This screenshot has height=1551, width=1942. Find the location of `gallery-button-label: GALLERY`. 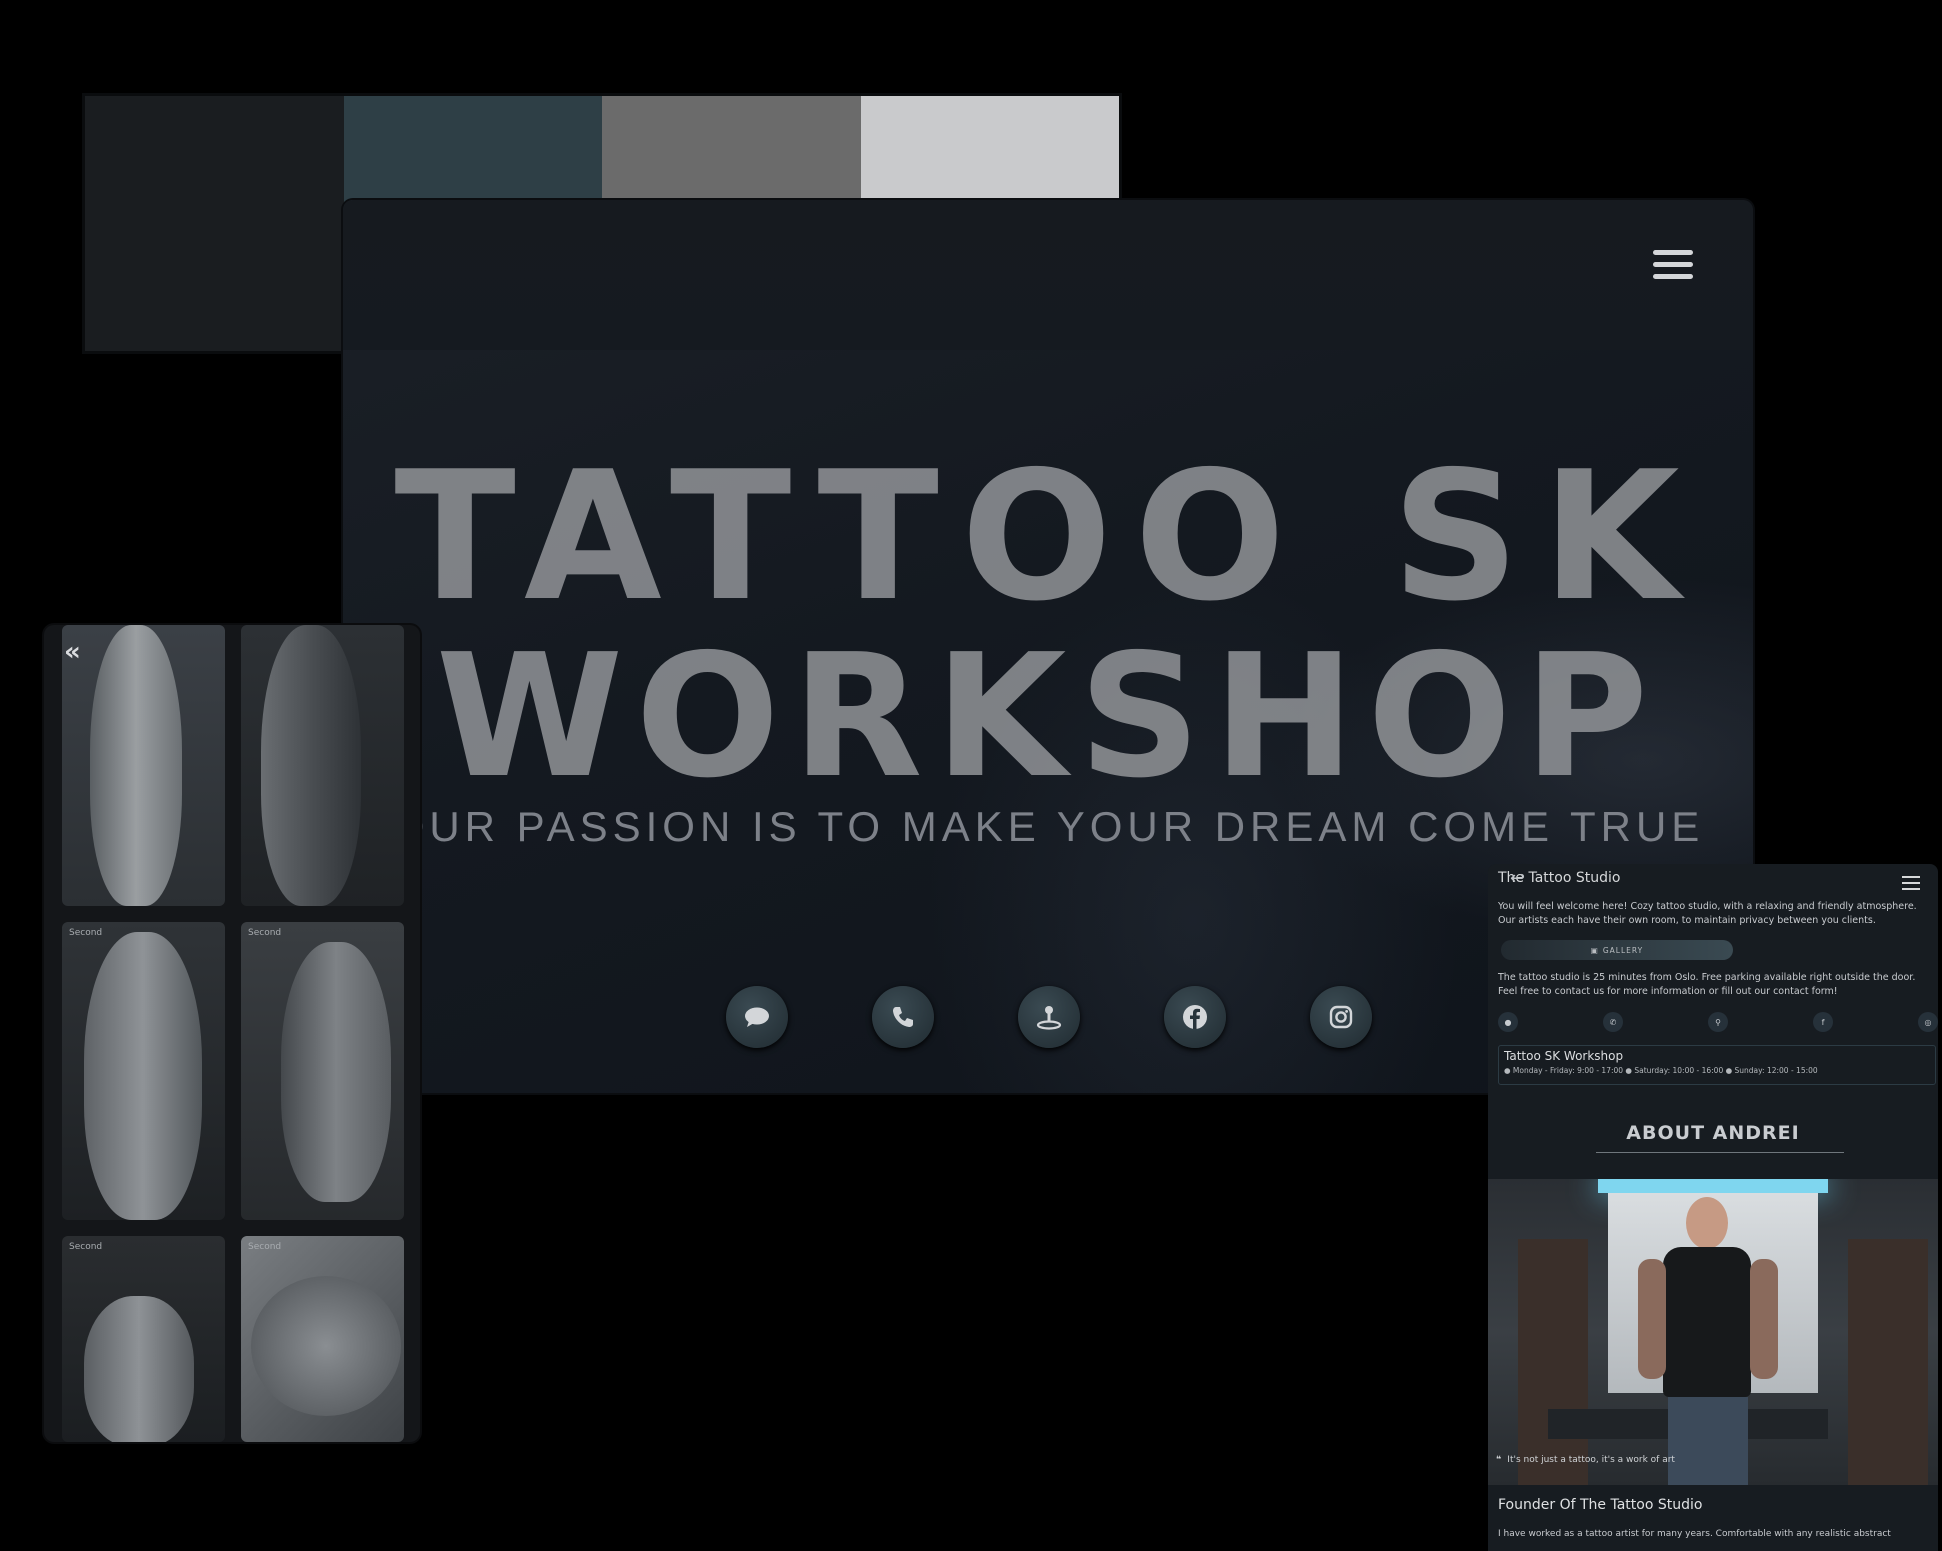

gallery-button-label: GALLERY is located at coordinates (1623, 950).